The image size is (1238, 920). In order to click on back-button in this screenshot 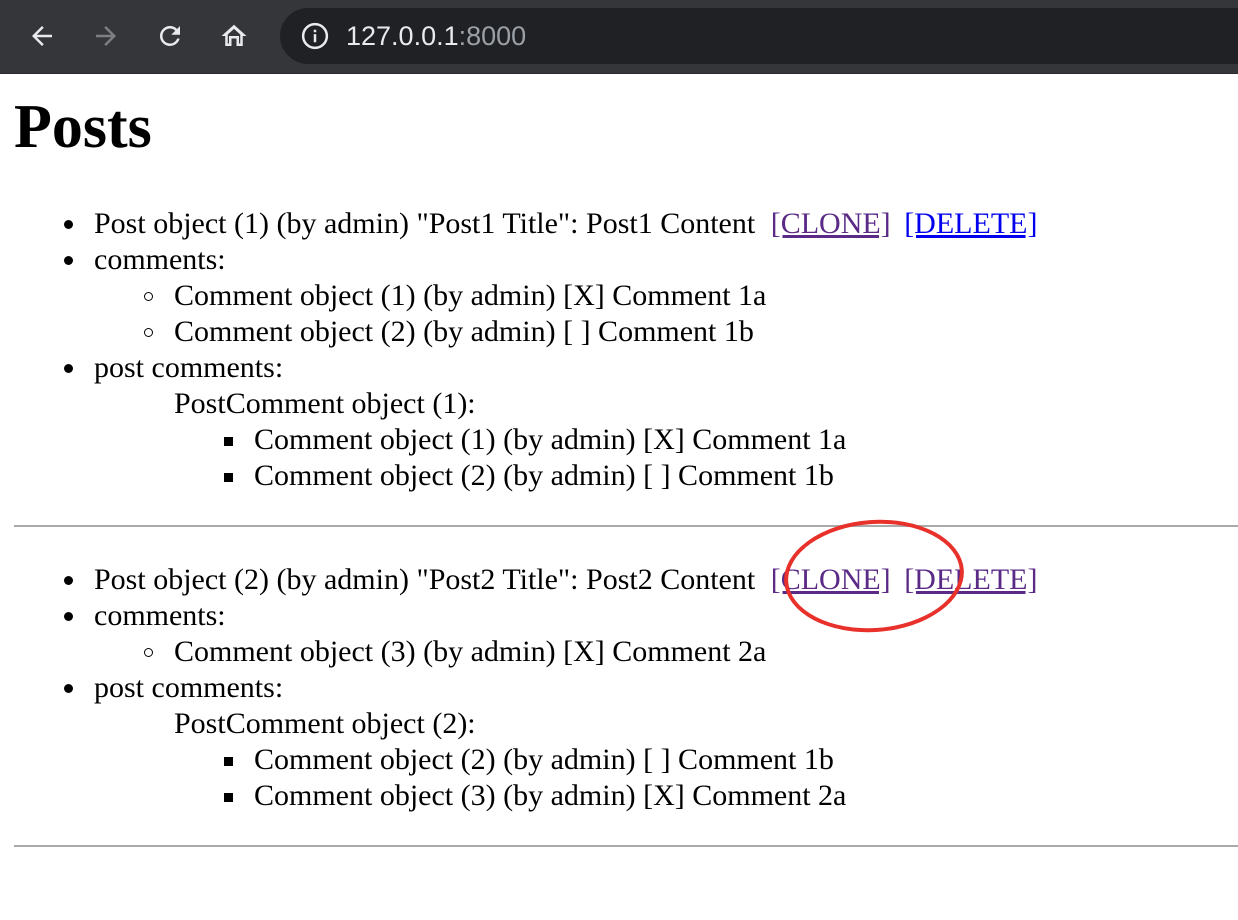, I will do `click(42, 36)`.